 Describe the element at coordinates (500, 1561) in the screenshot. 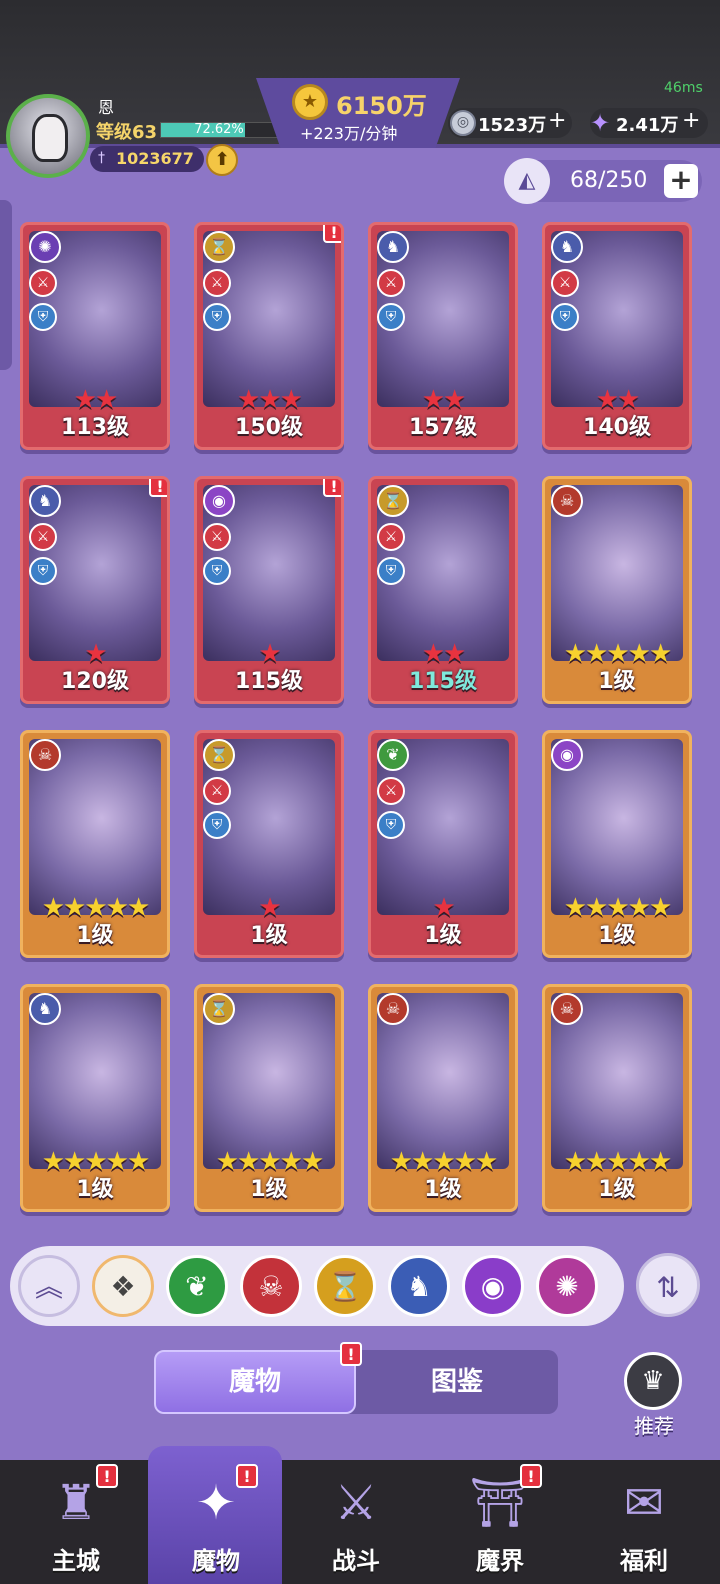

I see `nav-label: 魔界` at that location.